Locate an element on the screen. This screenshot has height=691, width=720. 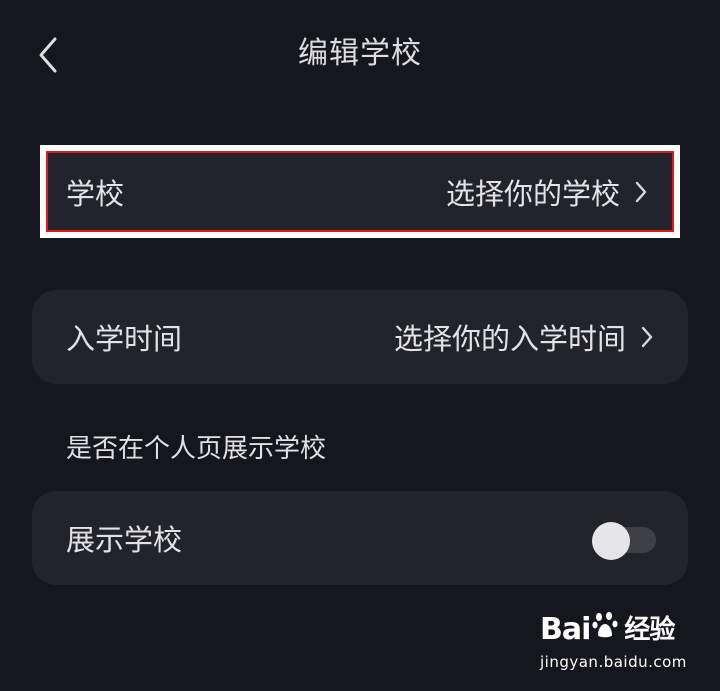
page-title: 编辑学校 is located at coordinates (360, 53).